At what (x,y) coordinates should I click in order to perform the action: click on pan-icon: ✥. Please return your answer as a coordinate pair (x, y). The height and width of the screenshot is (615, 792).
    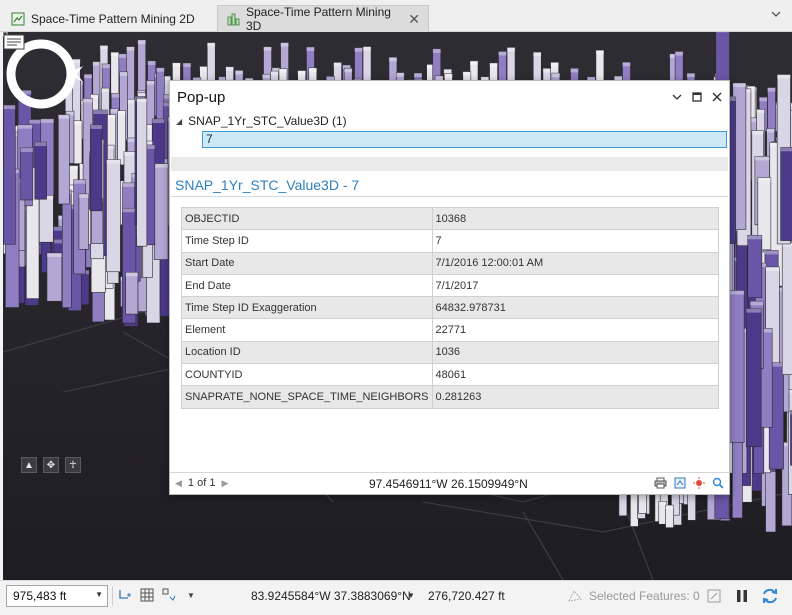
    Looking at the image, I should click on (51, 465).